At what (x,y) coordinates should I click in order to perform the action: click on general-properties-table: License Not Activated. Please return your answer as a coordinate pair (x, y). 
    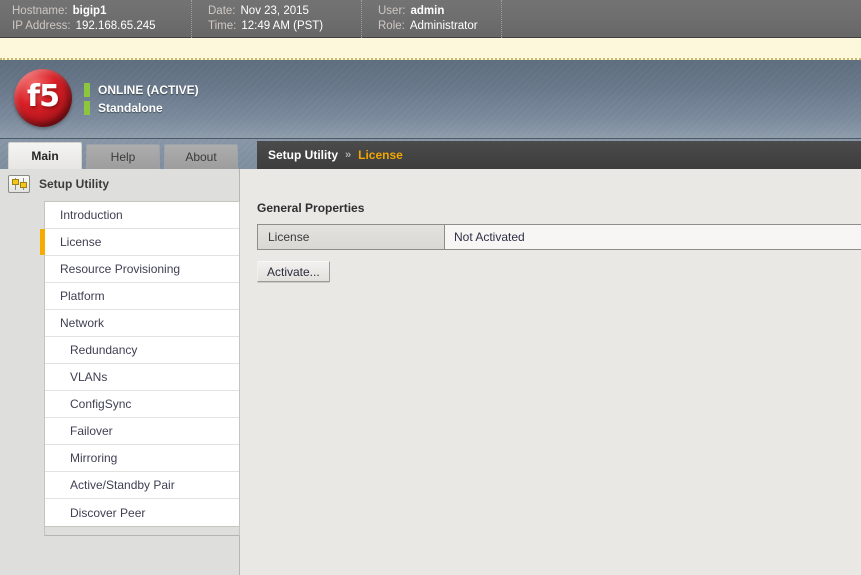
    Looking at the image, I should click on (559, 237).